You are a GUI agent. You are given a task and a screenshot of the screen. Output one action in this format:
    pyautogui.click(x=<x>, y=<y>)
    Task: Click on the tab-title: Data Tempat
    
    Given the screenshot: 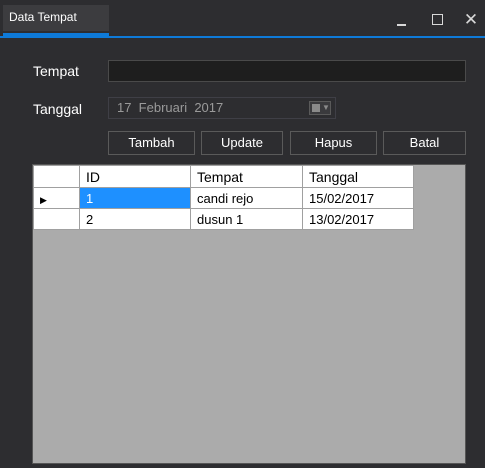 What is the action you would take?
    pyautogui.click(x=43, y=17)
    